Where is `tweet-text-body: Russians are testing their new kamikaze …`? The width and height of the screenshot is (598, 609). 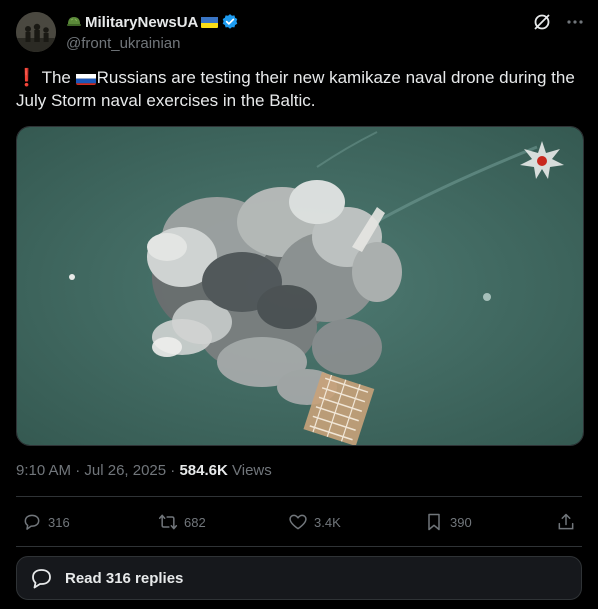 tweet-text-body: Russians are testing their new kamikaze … is located at coordinates (295, 89).